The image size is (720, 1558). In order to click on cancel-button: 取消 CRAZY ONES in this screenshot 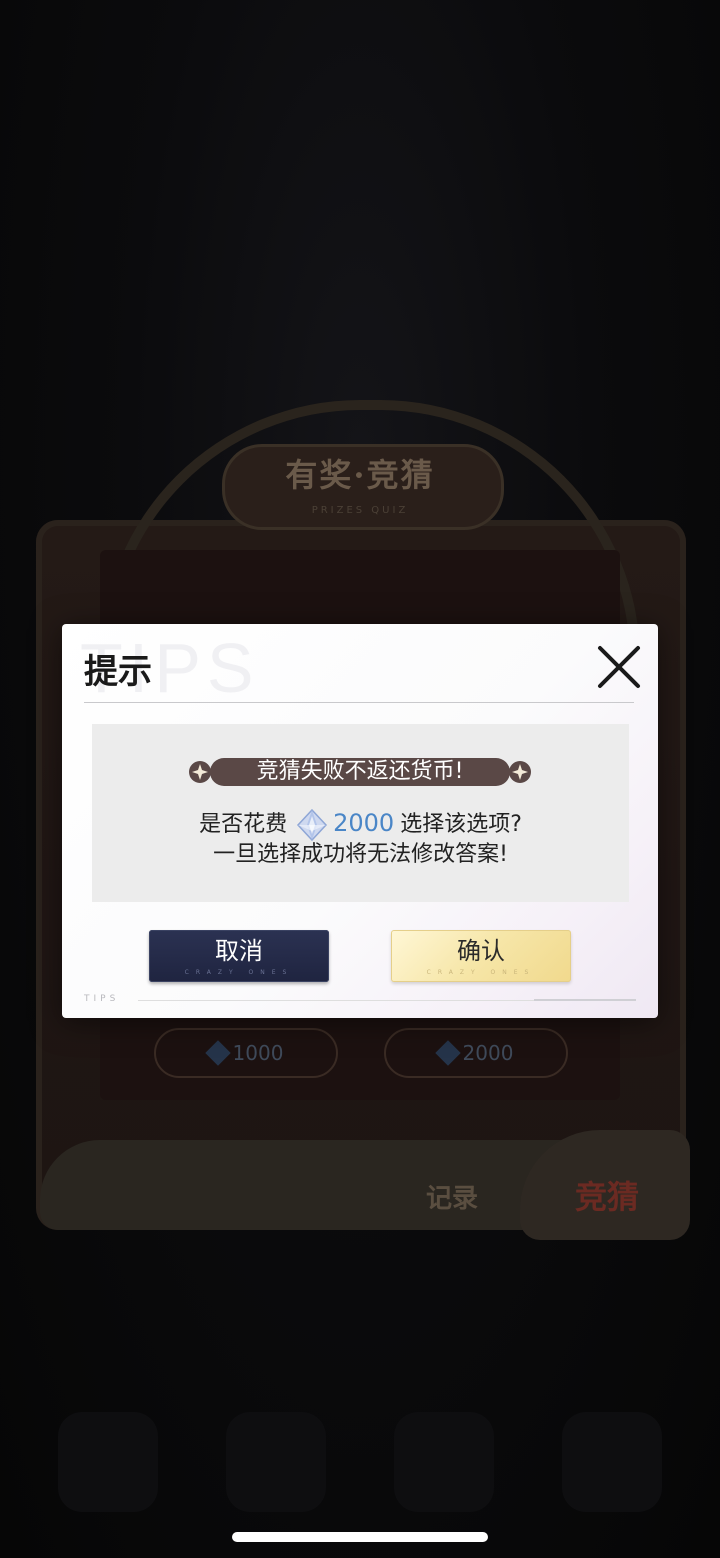, I will do `click(239, 956)`.